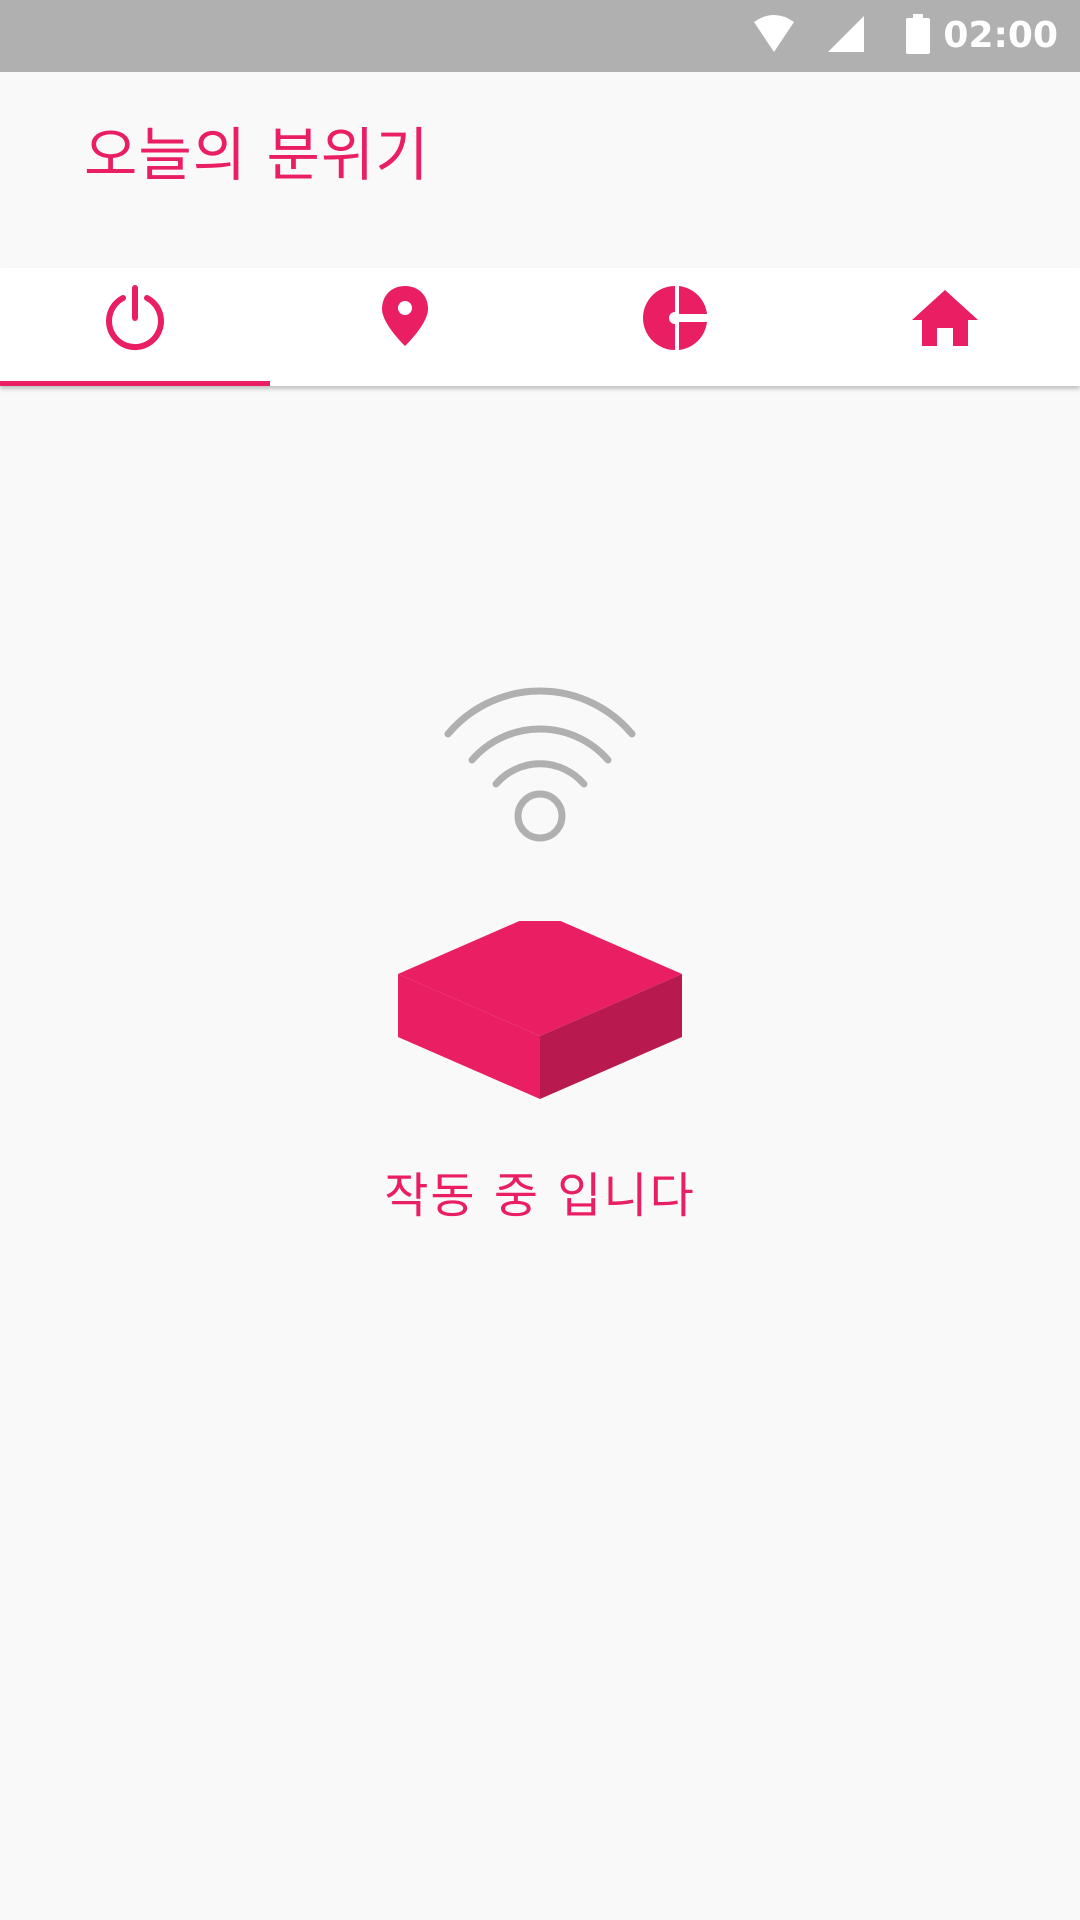 The width and height of the screenshot is (1080, 1920). What do you see at coordinates (540, 170) in the screenshot?
I see `app-bar: 오늘의 분위기` at bounding box center [540, 170].